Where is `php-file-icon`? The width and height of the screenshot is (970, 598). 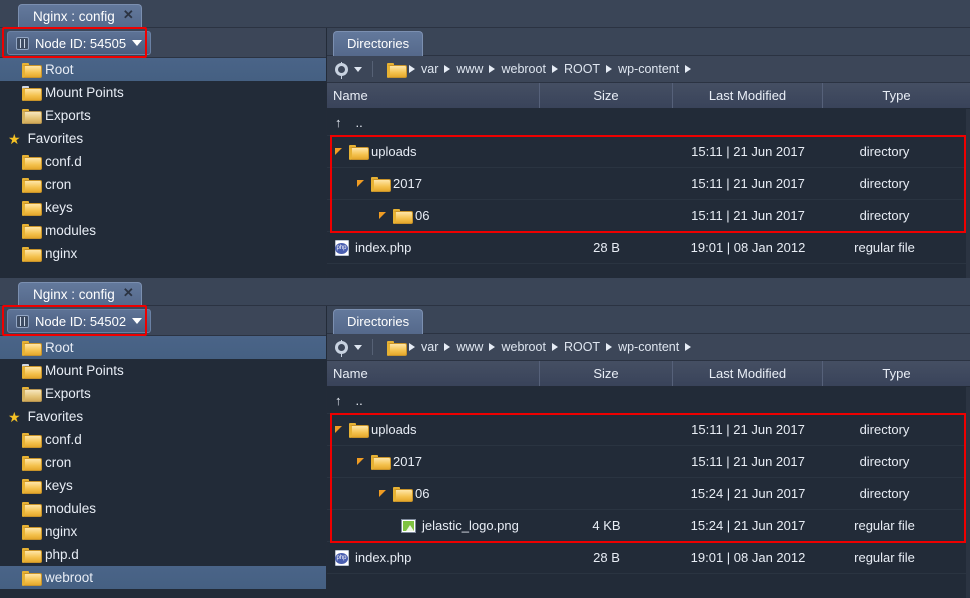
php-file-icon is located at coordinates (342, 557).